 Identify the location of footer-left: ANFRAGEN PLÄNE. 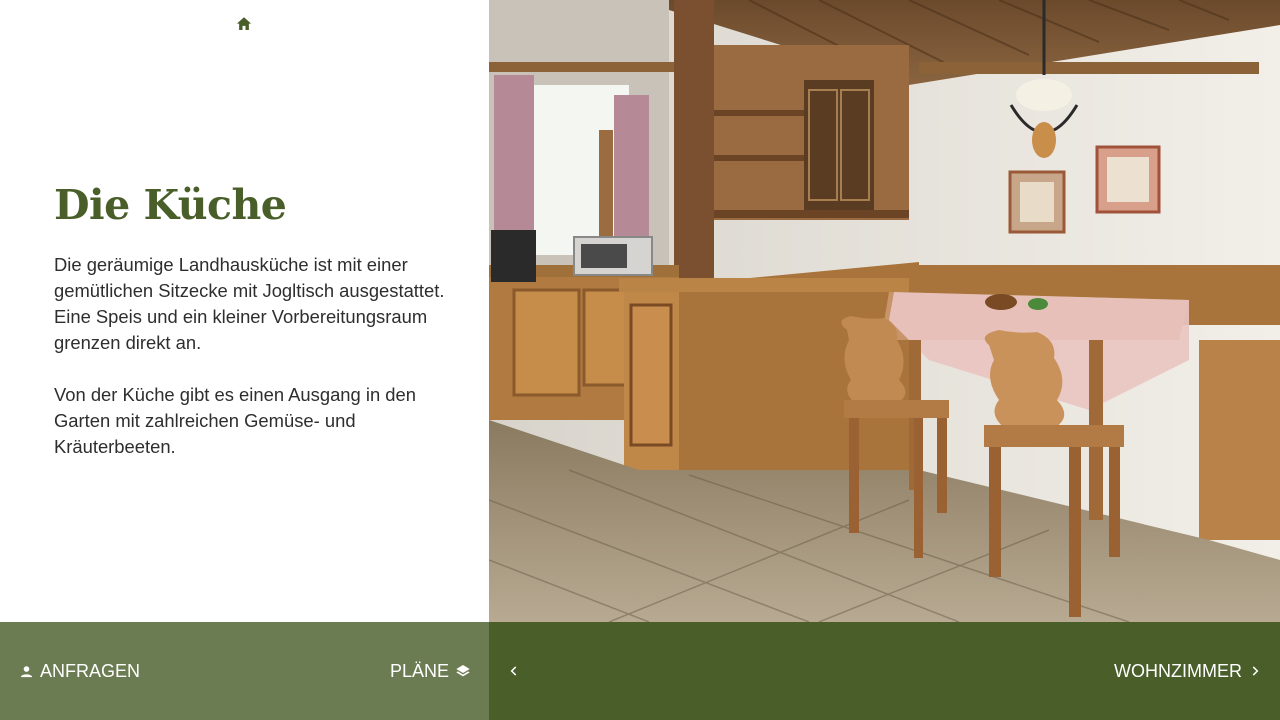
(244, 671).